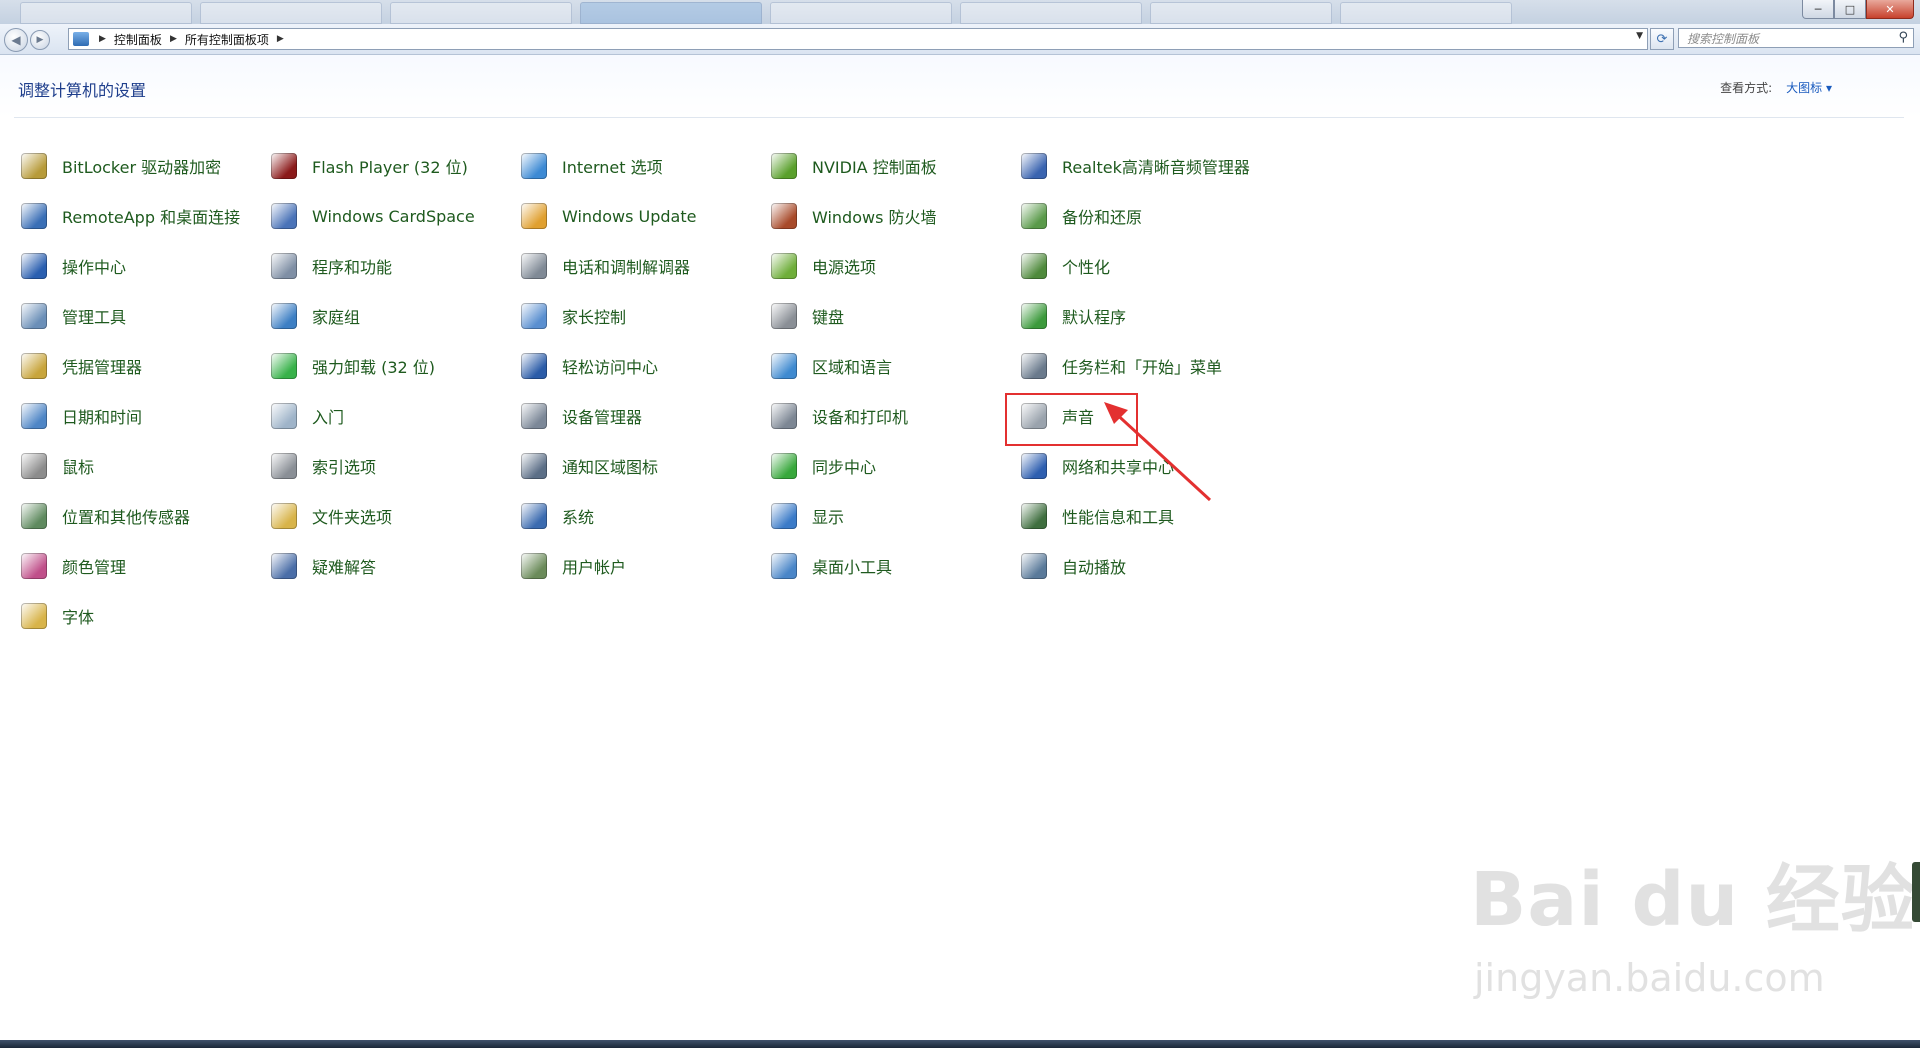 The height and width of the screenshot is (1048, 1920). I want to click on control-panel-item-label: 通知区域图标, so click(610, 467).